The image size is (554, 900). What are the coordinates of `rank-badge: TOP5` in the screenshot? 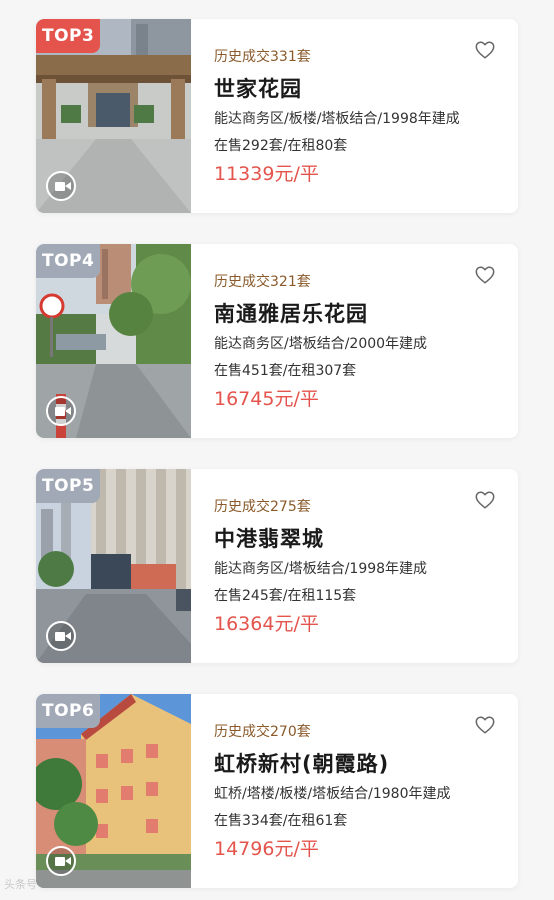 It's located at (68, 486).